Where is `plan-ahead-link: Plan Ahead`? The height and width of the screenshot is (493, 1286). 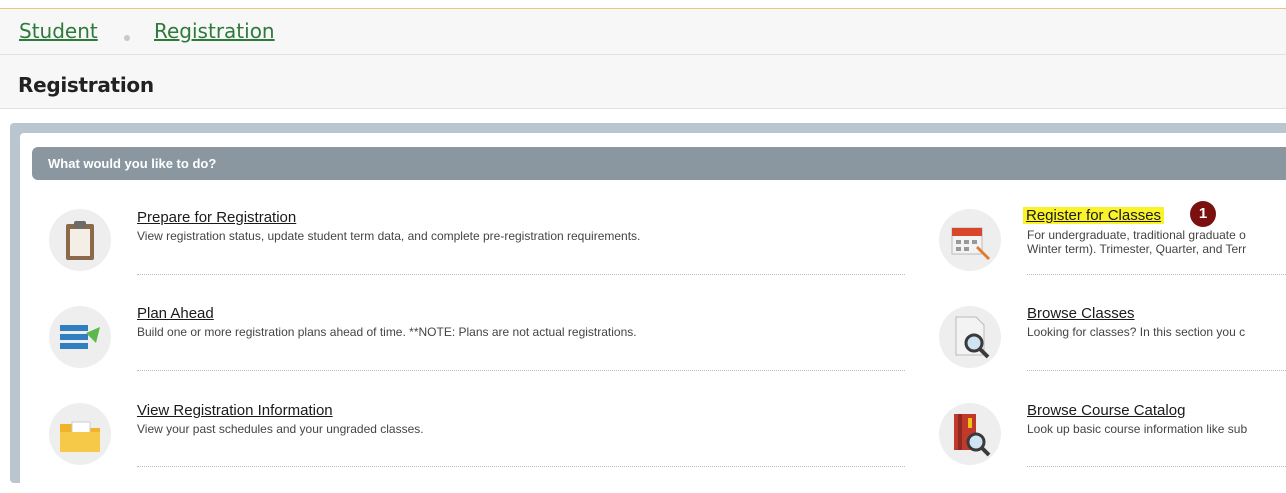
plan-ahead-link: Plan Ahead is located at coordinates (175, 313).